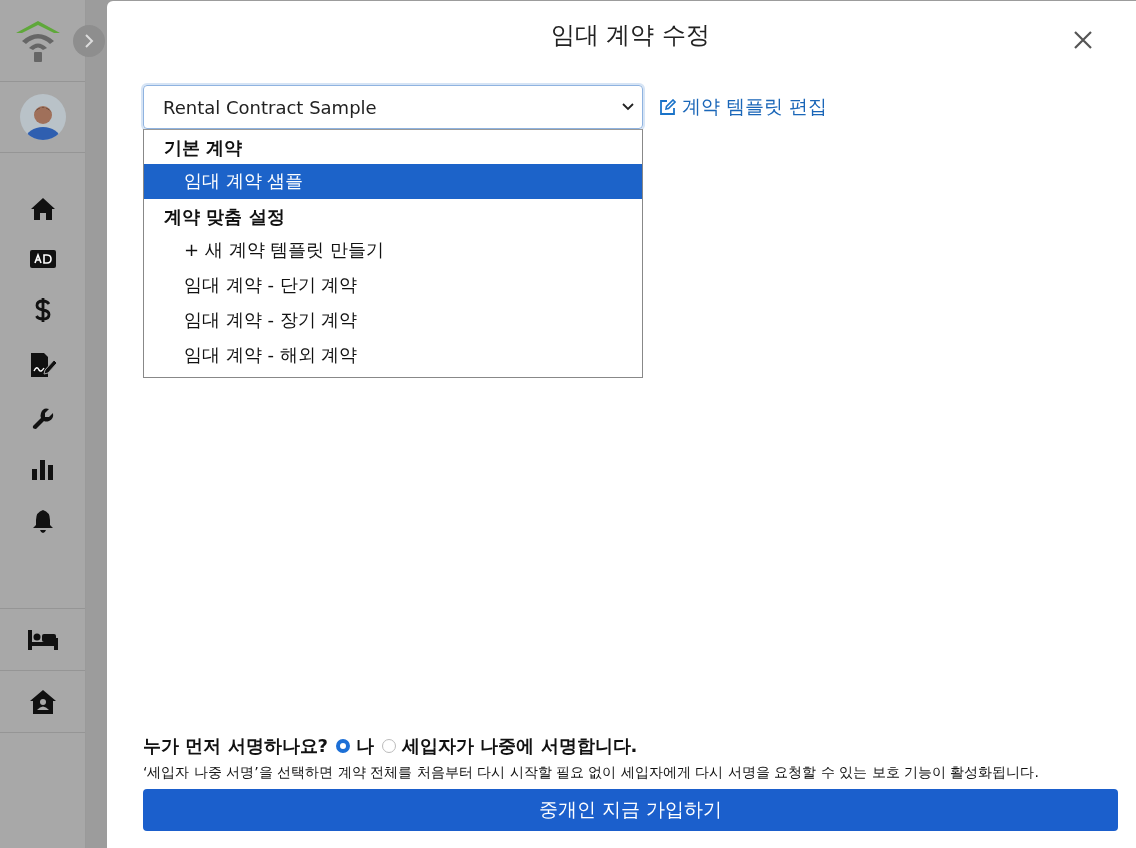 The width and height of the screenshot is (1136, 848). Describe the element at coordinates (393, 355) in the screenshot. I see `dropdown-option: 임대 계약 - 해외 계약` at that location.